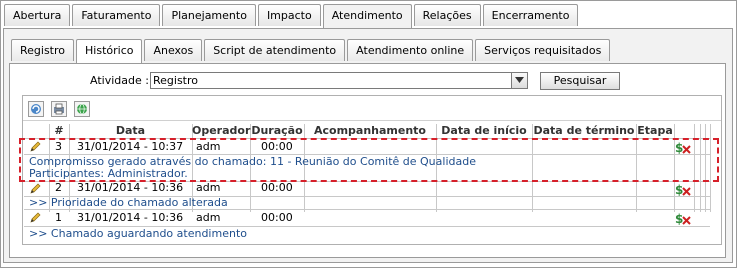  What do you see at coordinates (119, 80) in the screenshot?
I see `atividade-label: Atividade :` at bounding box center [119, 80].